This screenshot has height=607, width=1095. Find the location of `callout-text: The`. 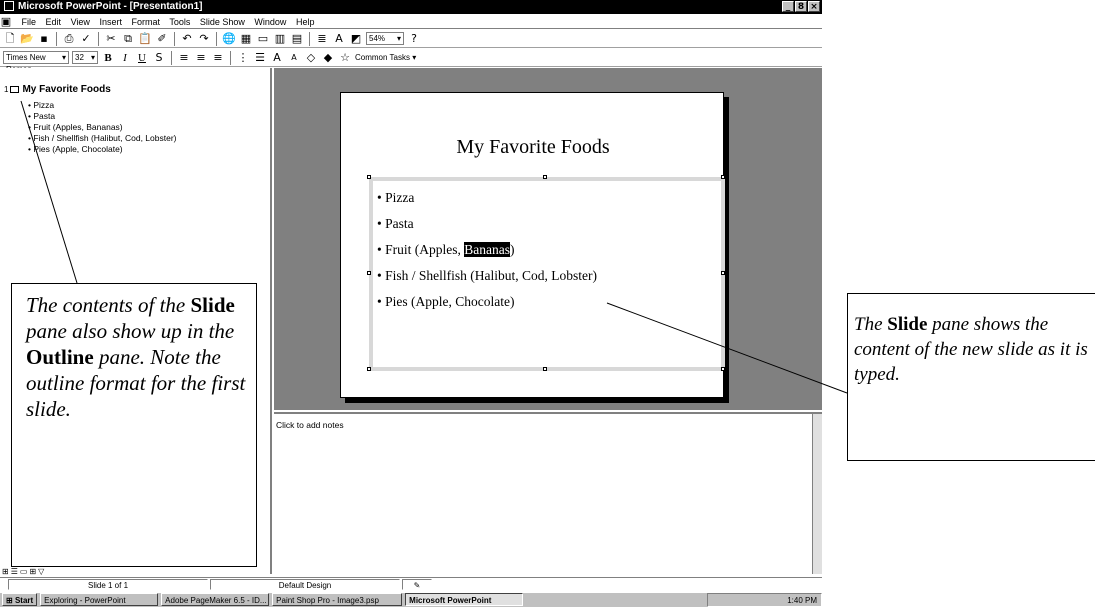

callout-text: The is located at coordinates (871, 324).